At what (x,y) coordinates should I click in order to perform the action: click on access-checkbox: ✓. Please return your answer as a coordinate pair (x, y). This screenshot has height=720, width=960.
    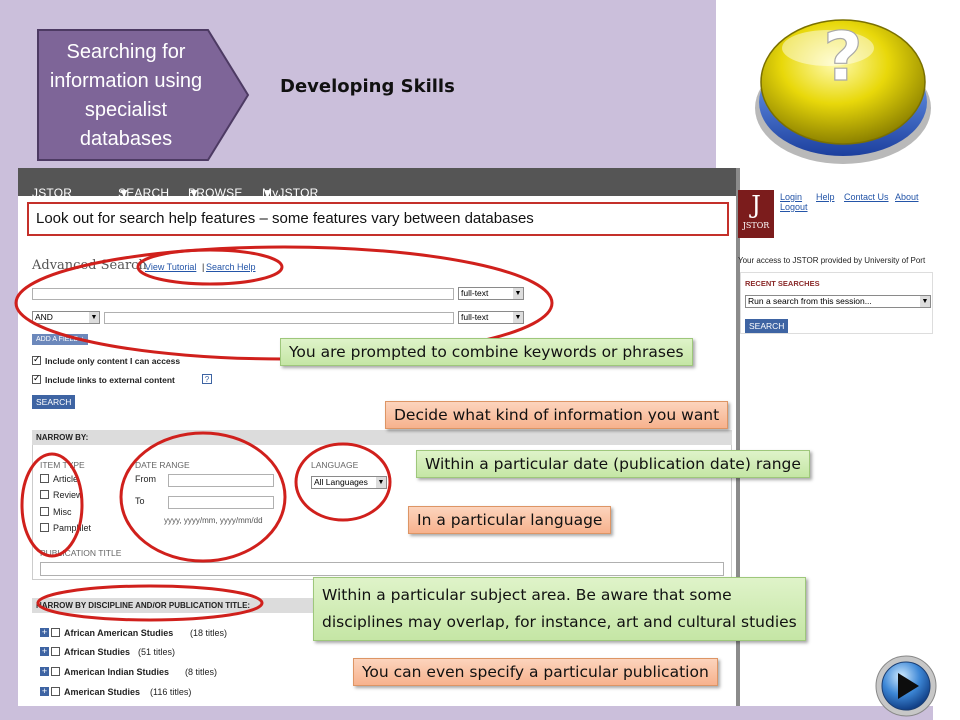
    Looking at the image, I should click on (36, 359).